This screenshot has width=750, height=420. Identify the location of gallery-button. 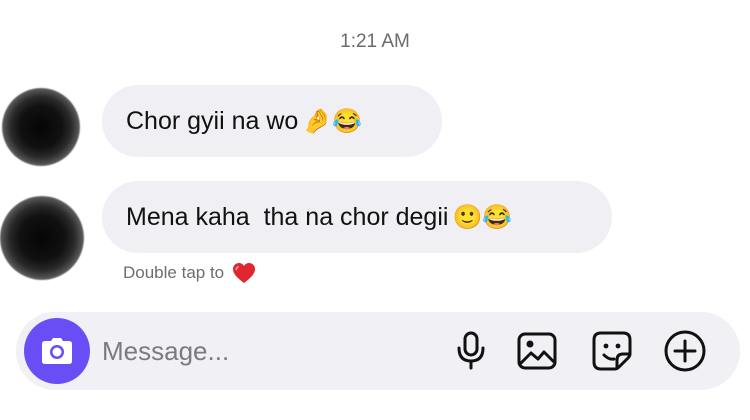
(537, 351).